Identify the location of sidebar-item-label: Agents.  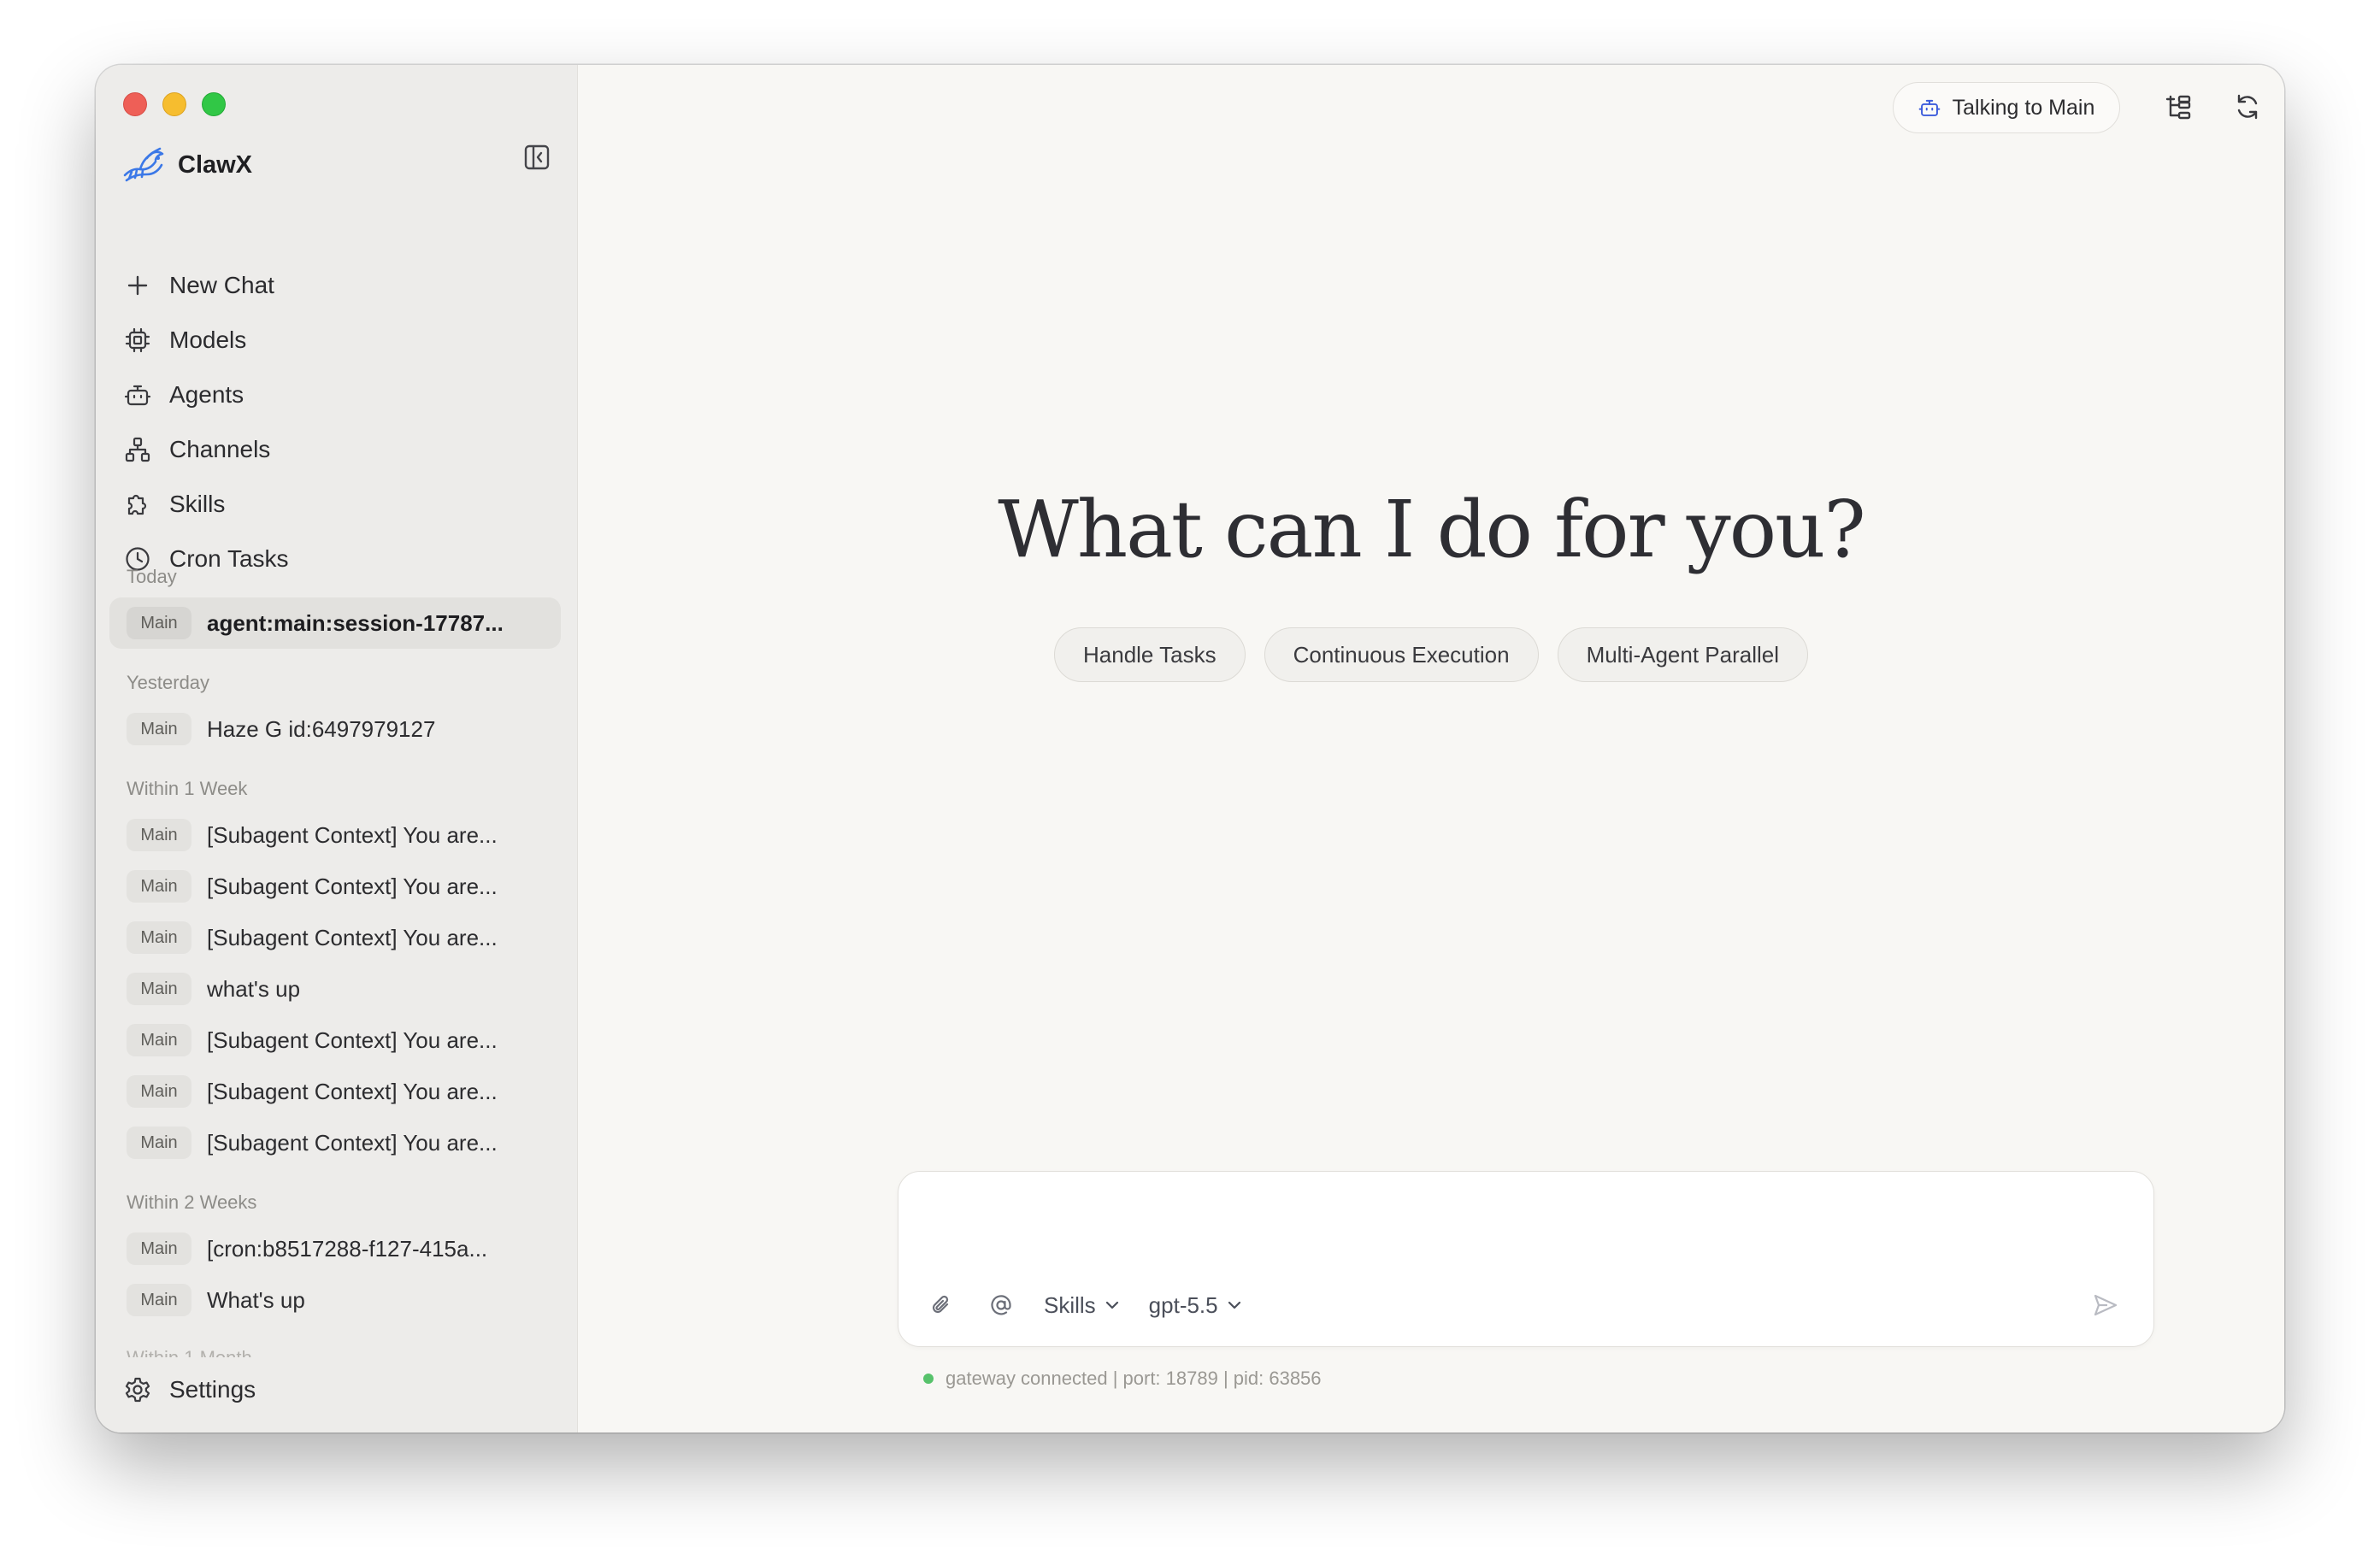
(207, 394).